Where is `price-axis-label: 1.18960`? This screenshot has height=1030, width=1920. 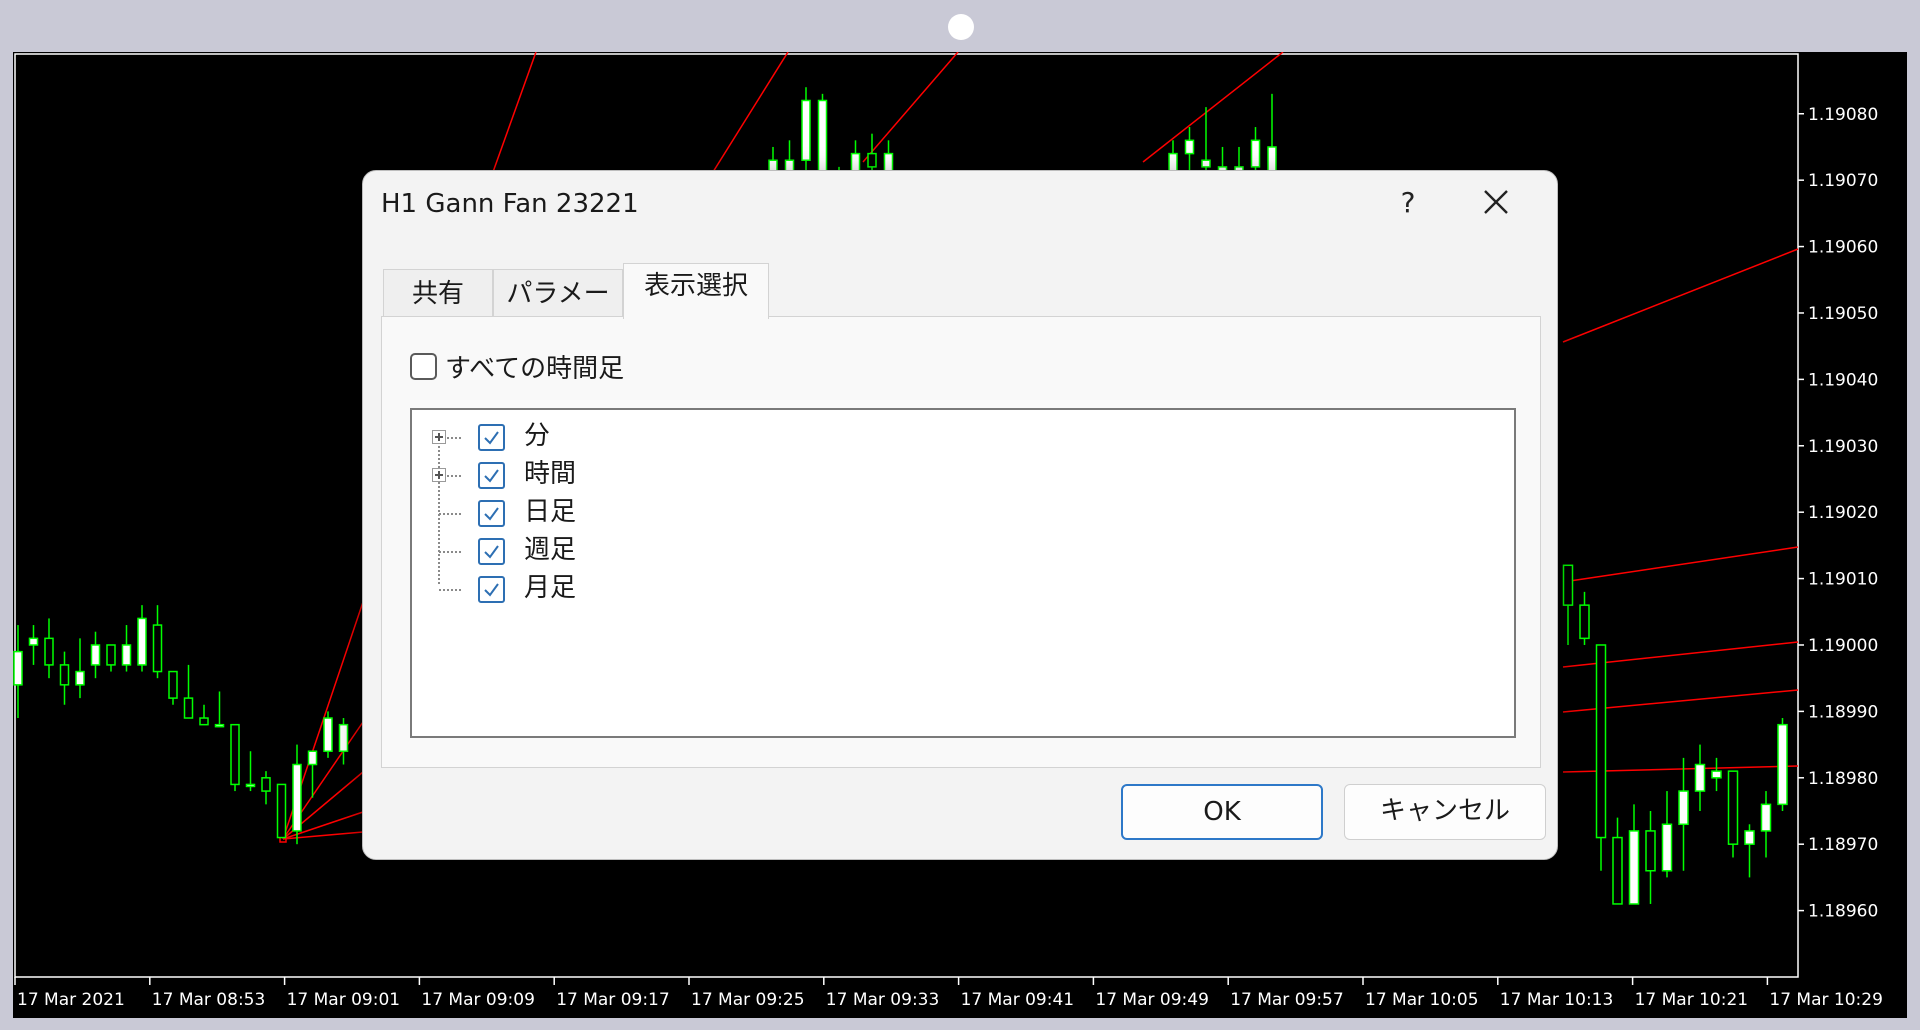
price-axis-label: 1.18960 is located at coordinates (1843, 912).